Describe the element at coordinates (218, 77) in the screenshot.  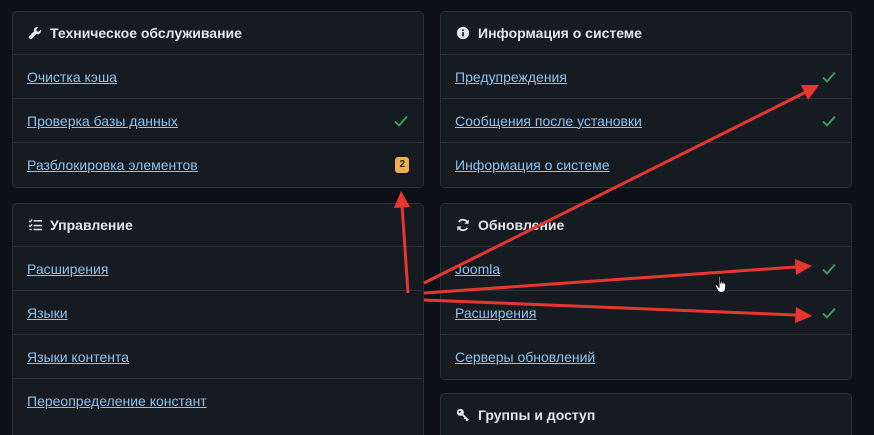
I see `list-item: Очистка кэша` at that location.